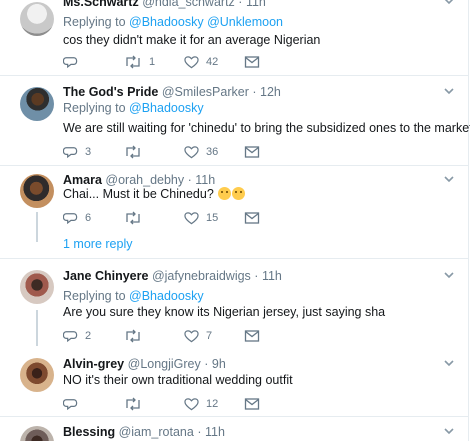 Image resolution: width=470 pixels, height=441 pixels. I want to click on like-button: 36, so click(201, 152).